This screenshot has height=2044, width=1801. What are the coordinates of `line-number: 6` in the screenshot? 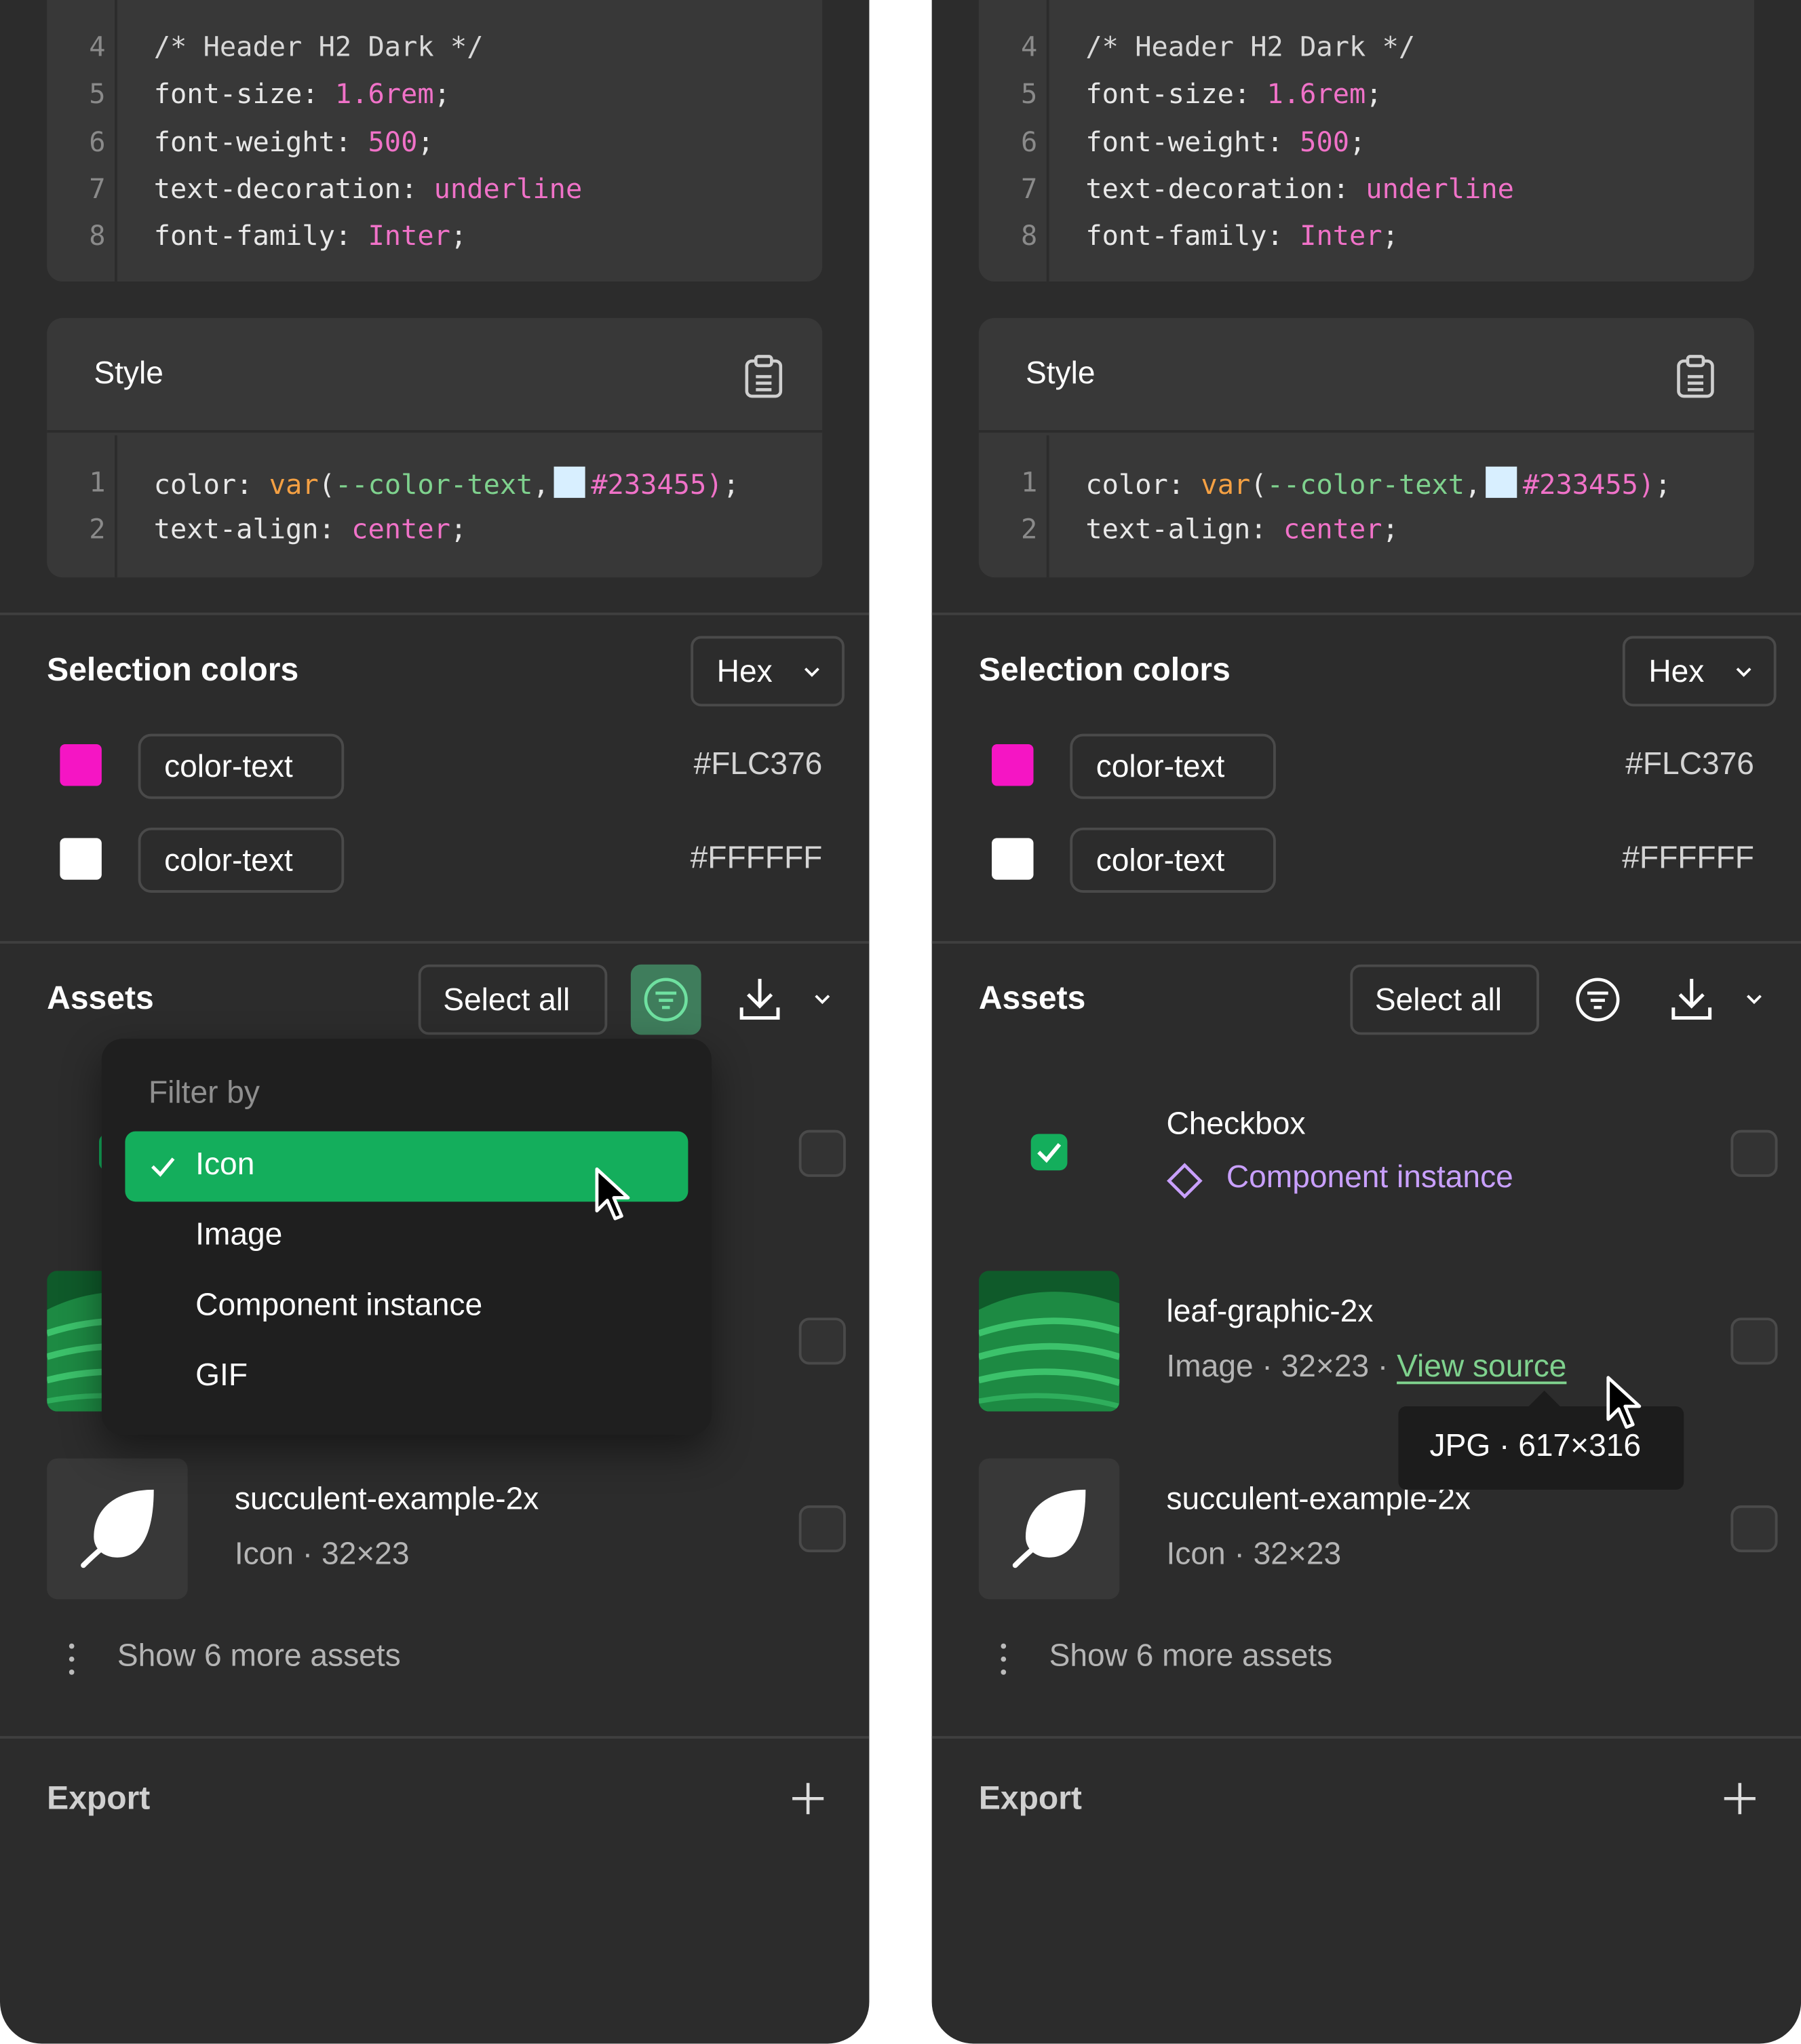 It's located at (97, 142).